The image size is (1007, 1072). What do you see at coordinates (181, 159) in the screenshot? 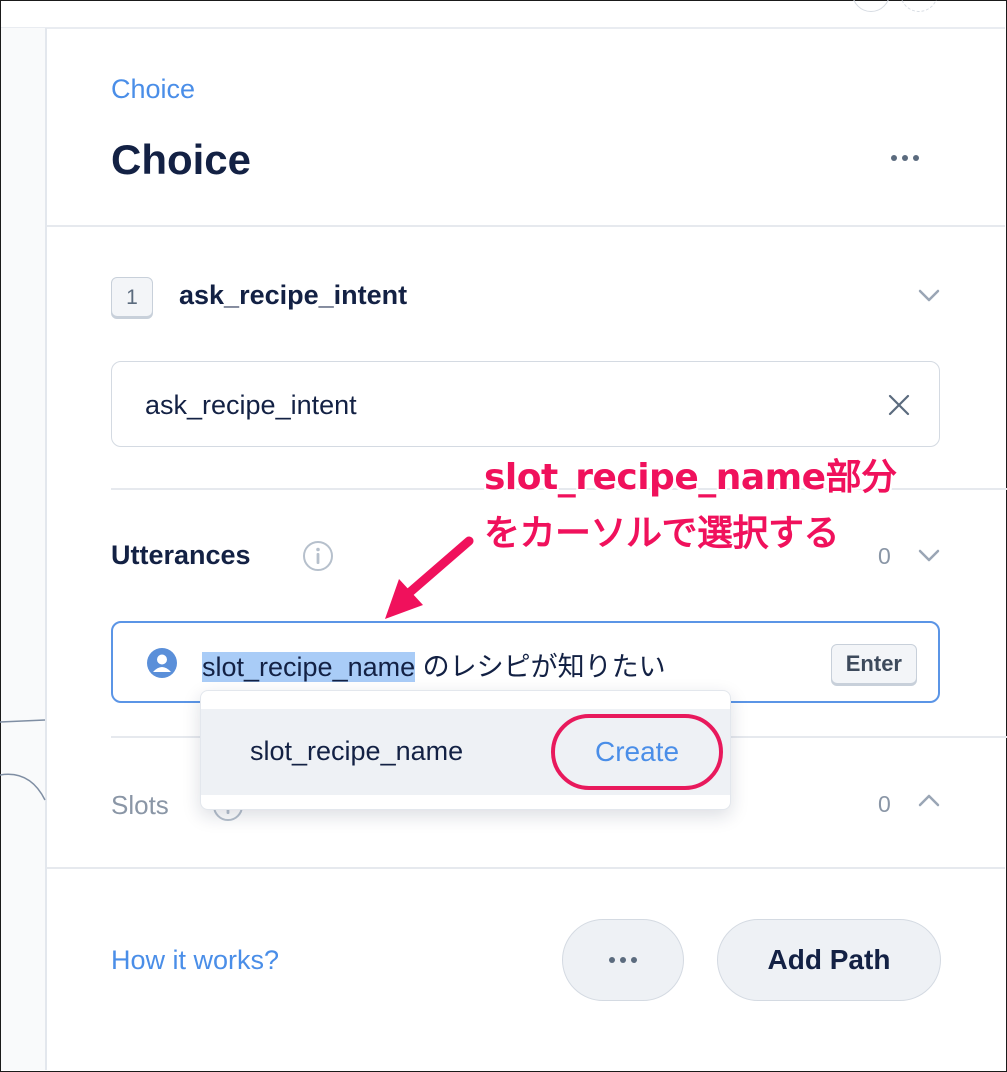
I see `page-title: Choice` at bounding box center [181, 159].